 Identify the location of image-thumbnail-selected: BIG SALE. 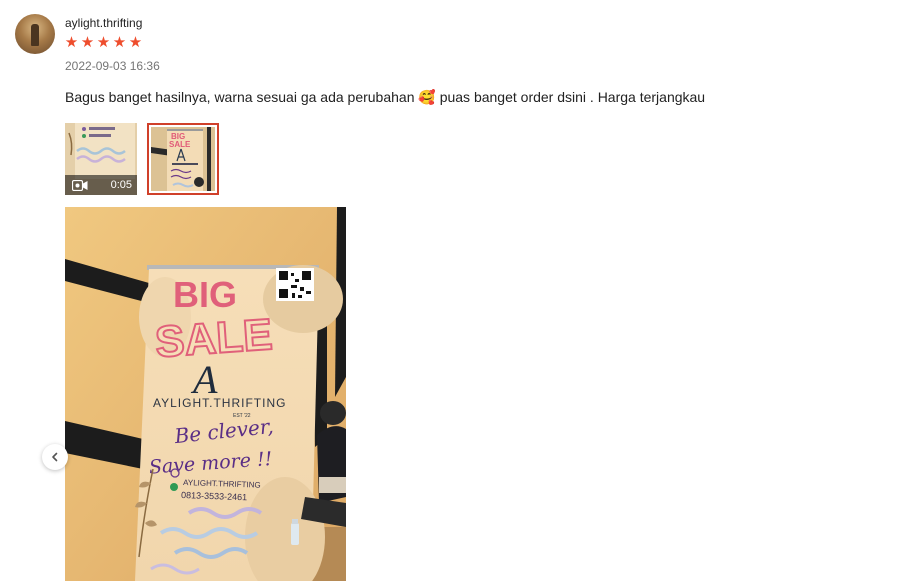
(183, 159).